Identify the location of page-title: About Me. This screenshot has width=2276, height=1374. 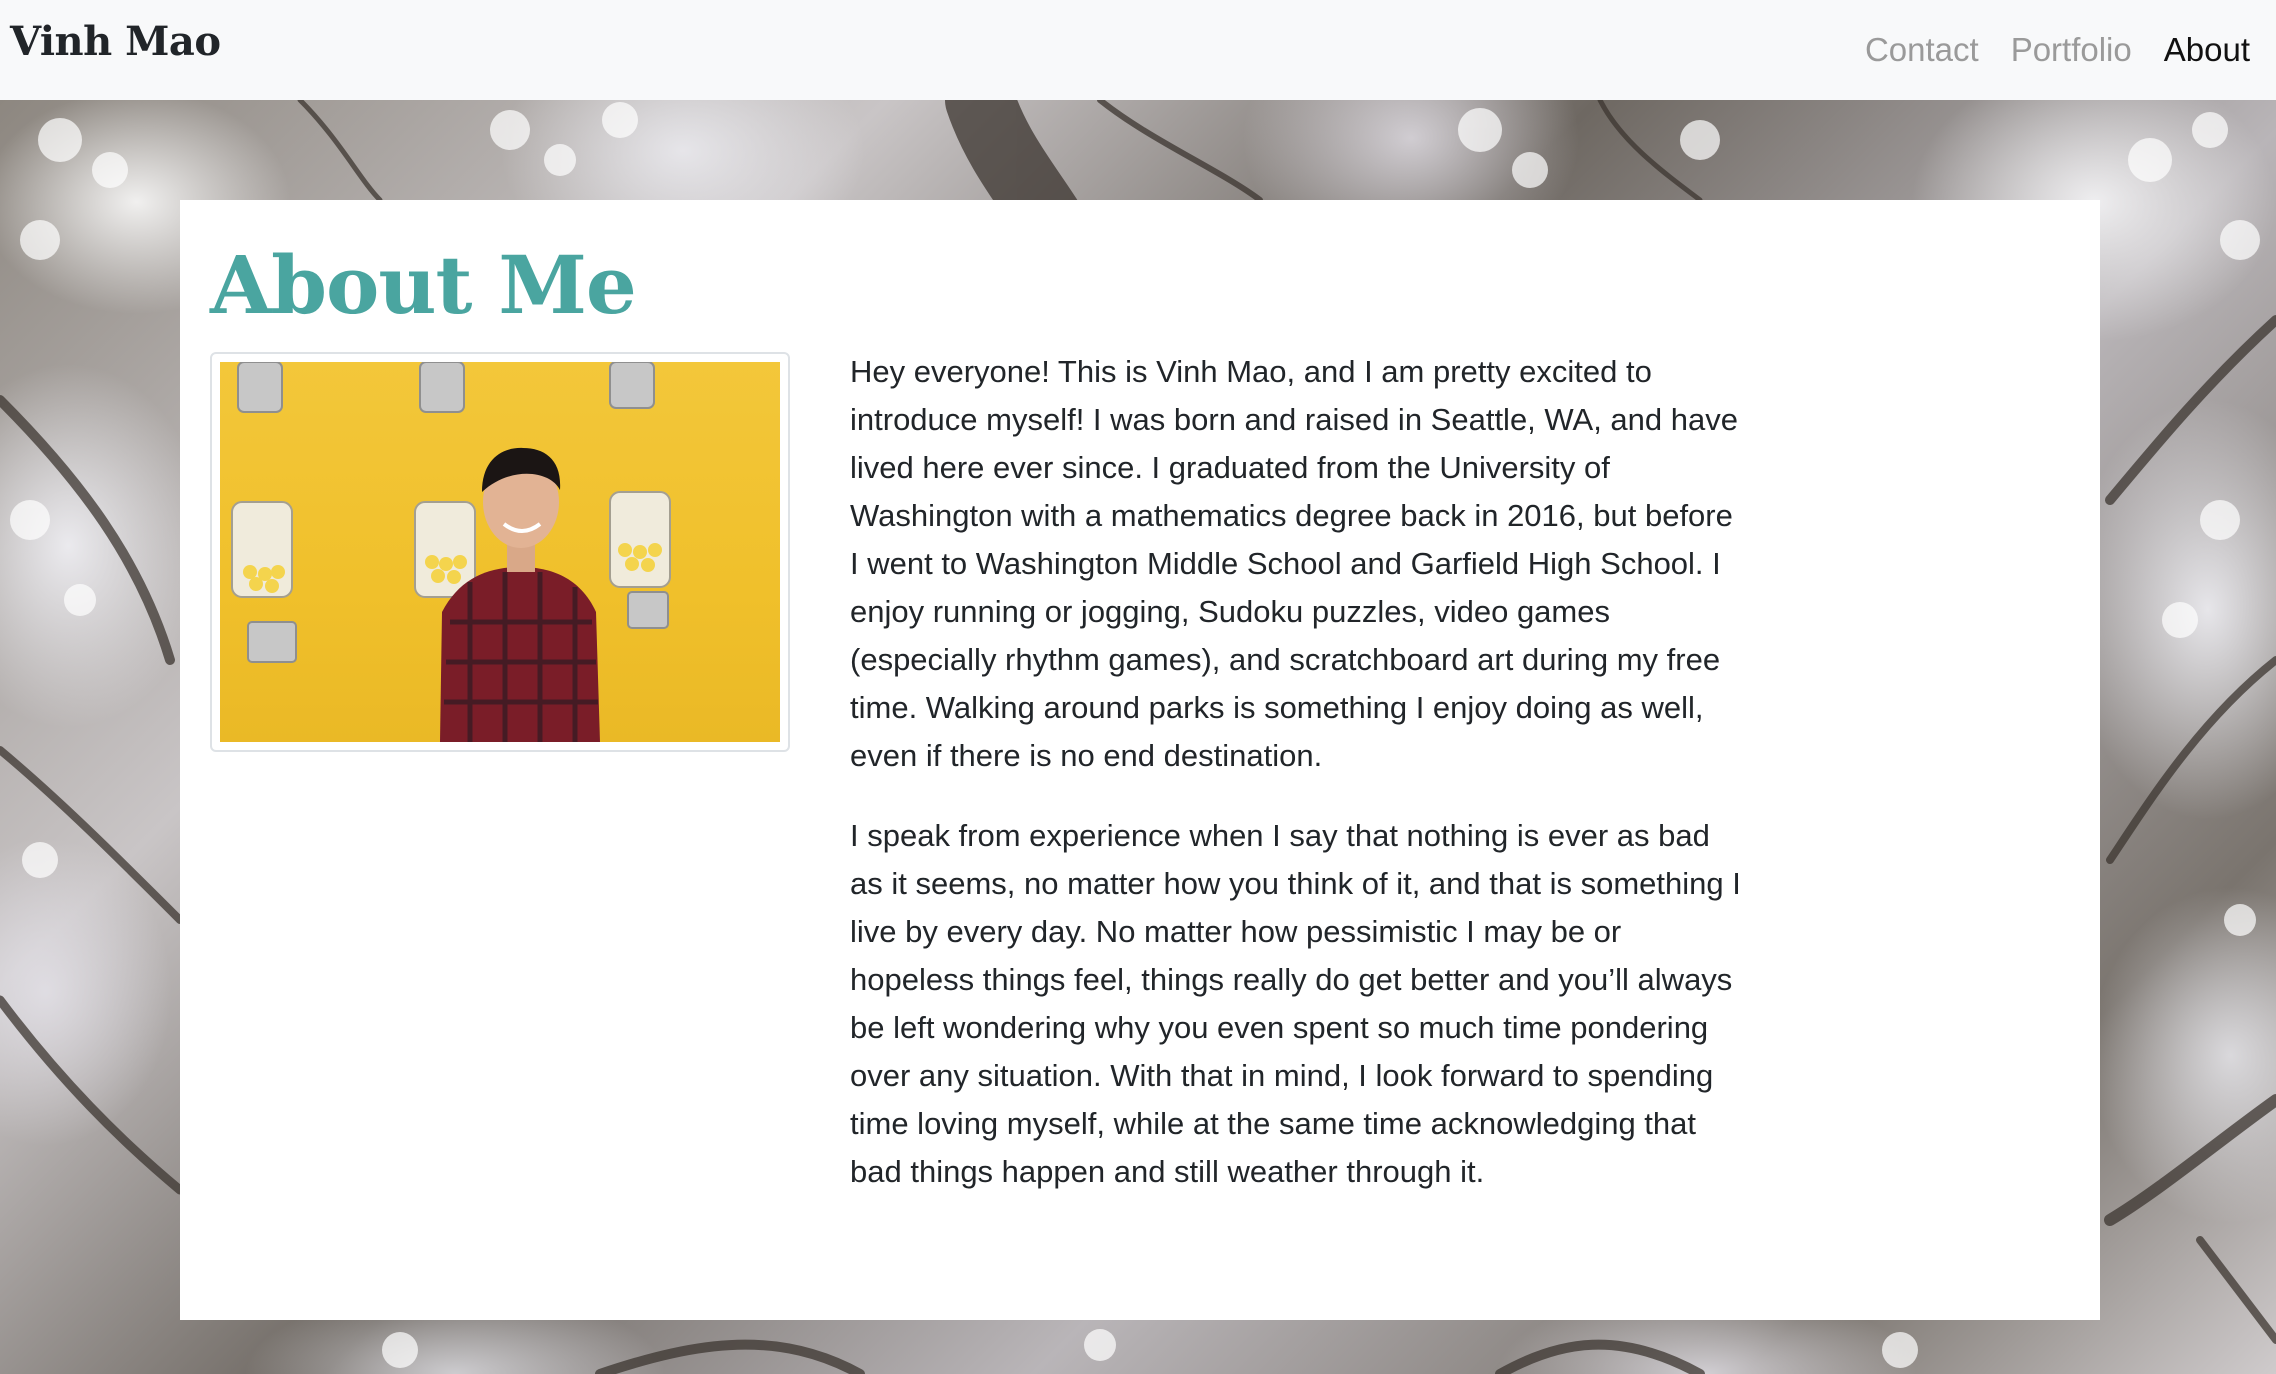
(423, 285).